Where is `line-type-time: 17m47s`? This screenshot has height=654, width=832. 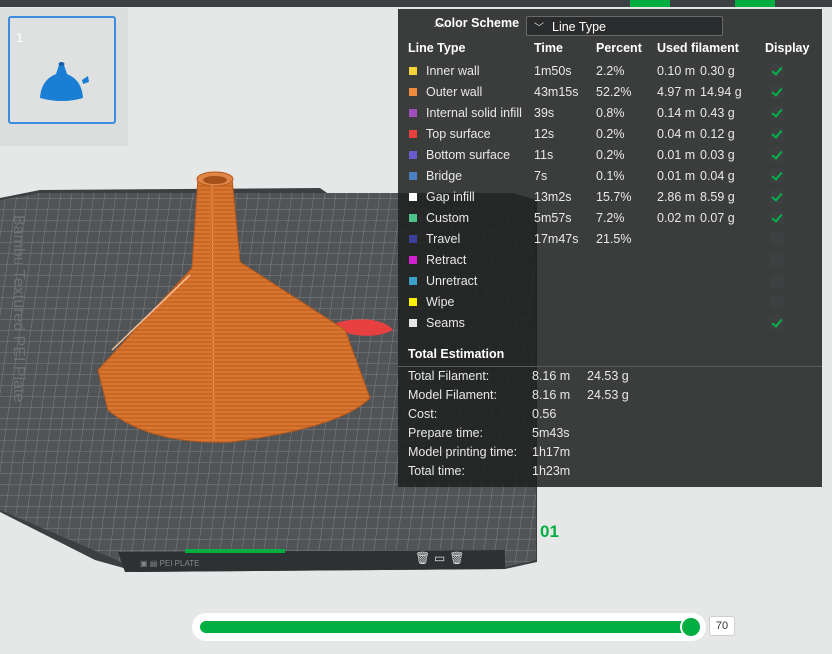 line-type-time: 17m47s is located at coordinates (556, 239).